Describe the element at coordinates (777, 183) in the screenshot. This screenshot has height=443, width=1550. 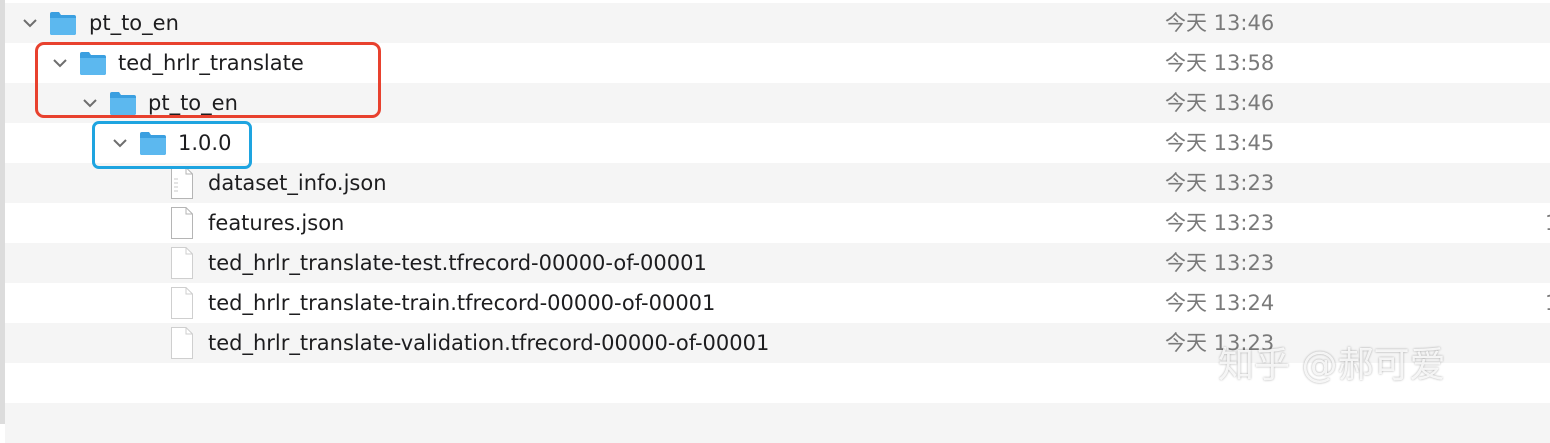
I see `file-row-dataset-info: dataset_info.json 今天 13:23` at that location.